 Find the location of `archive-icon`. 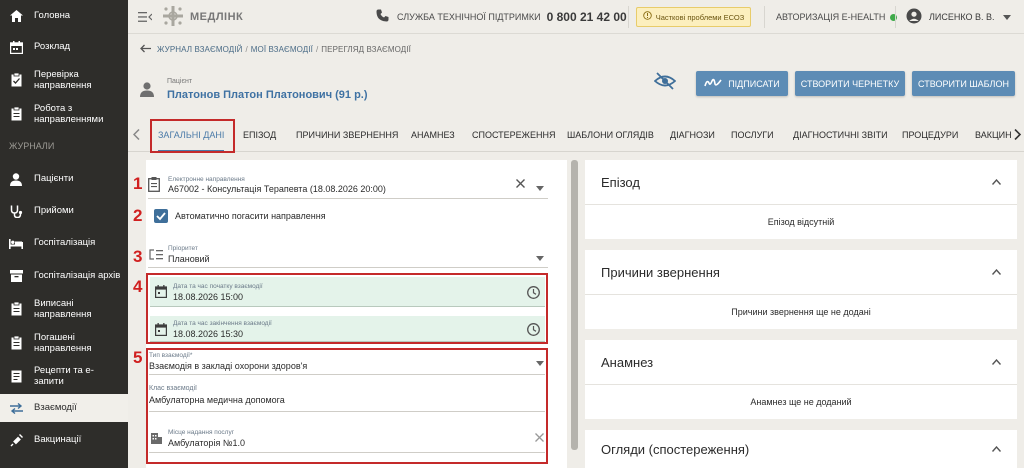

archive-icon is located at coordinates (16, 276).